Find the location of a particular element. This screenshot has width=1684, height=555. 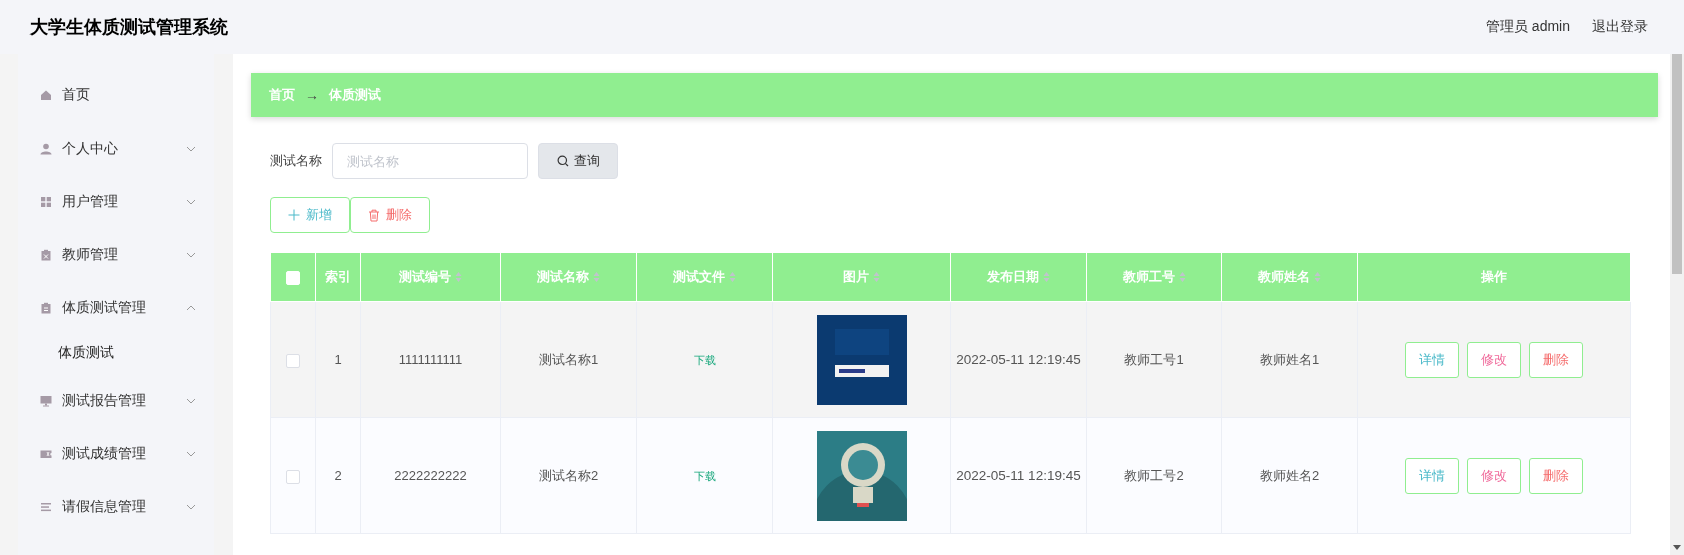

person-icon is located at coordinates (46, 148).